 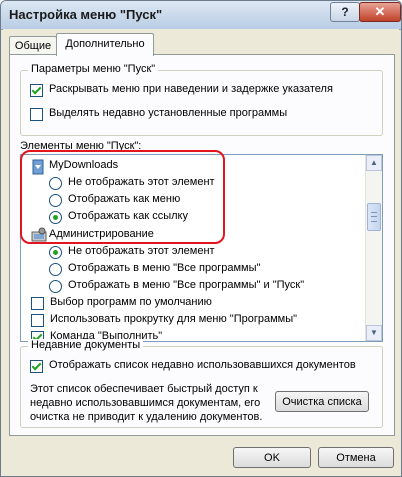 What do you see at coordinates (36, 366) in the screenshot?
I see `recent-docs-checkbox` at bounding box center [36, 366].